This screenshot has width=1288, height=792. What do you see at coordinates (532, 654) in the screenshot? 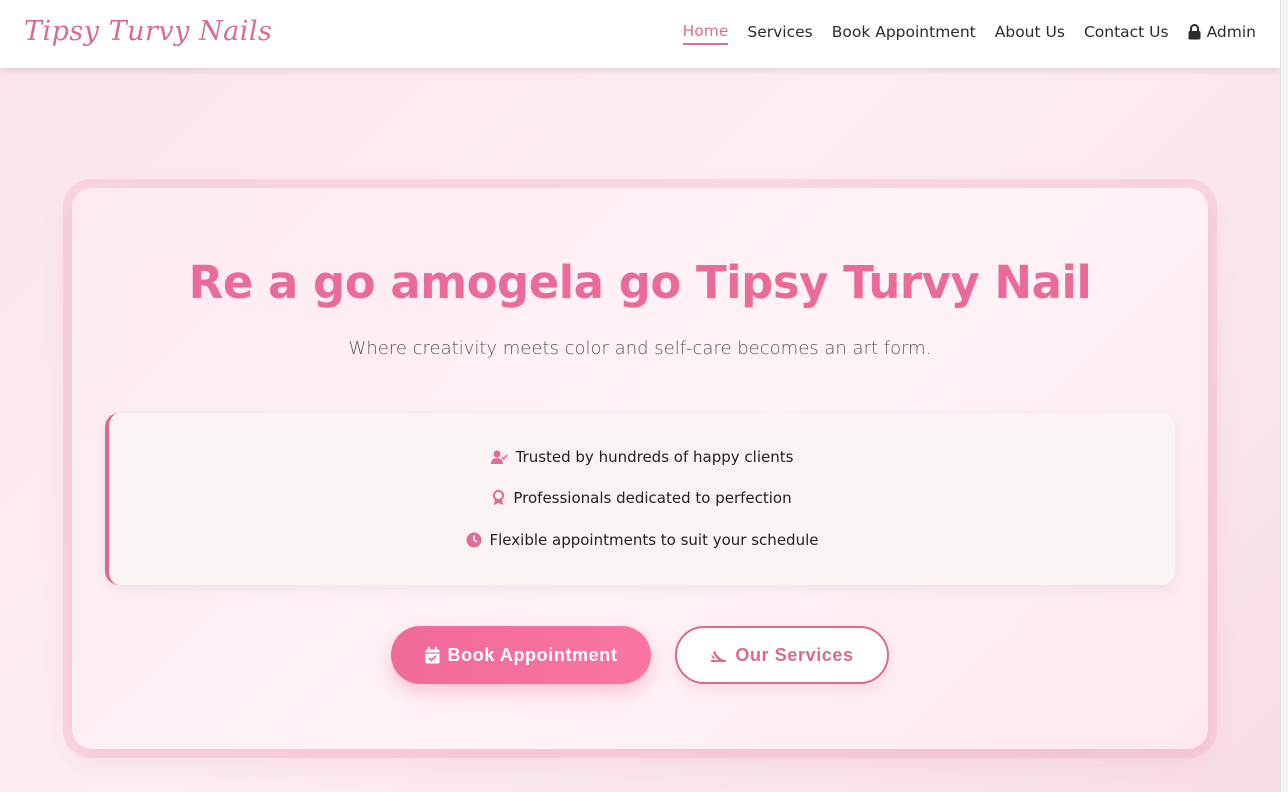
I see `book-appointment-label: Book Appointment` at bounding box center [532, 654].